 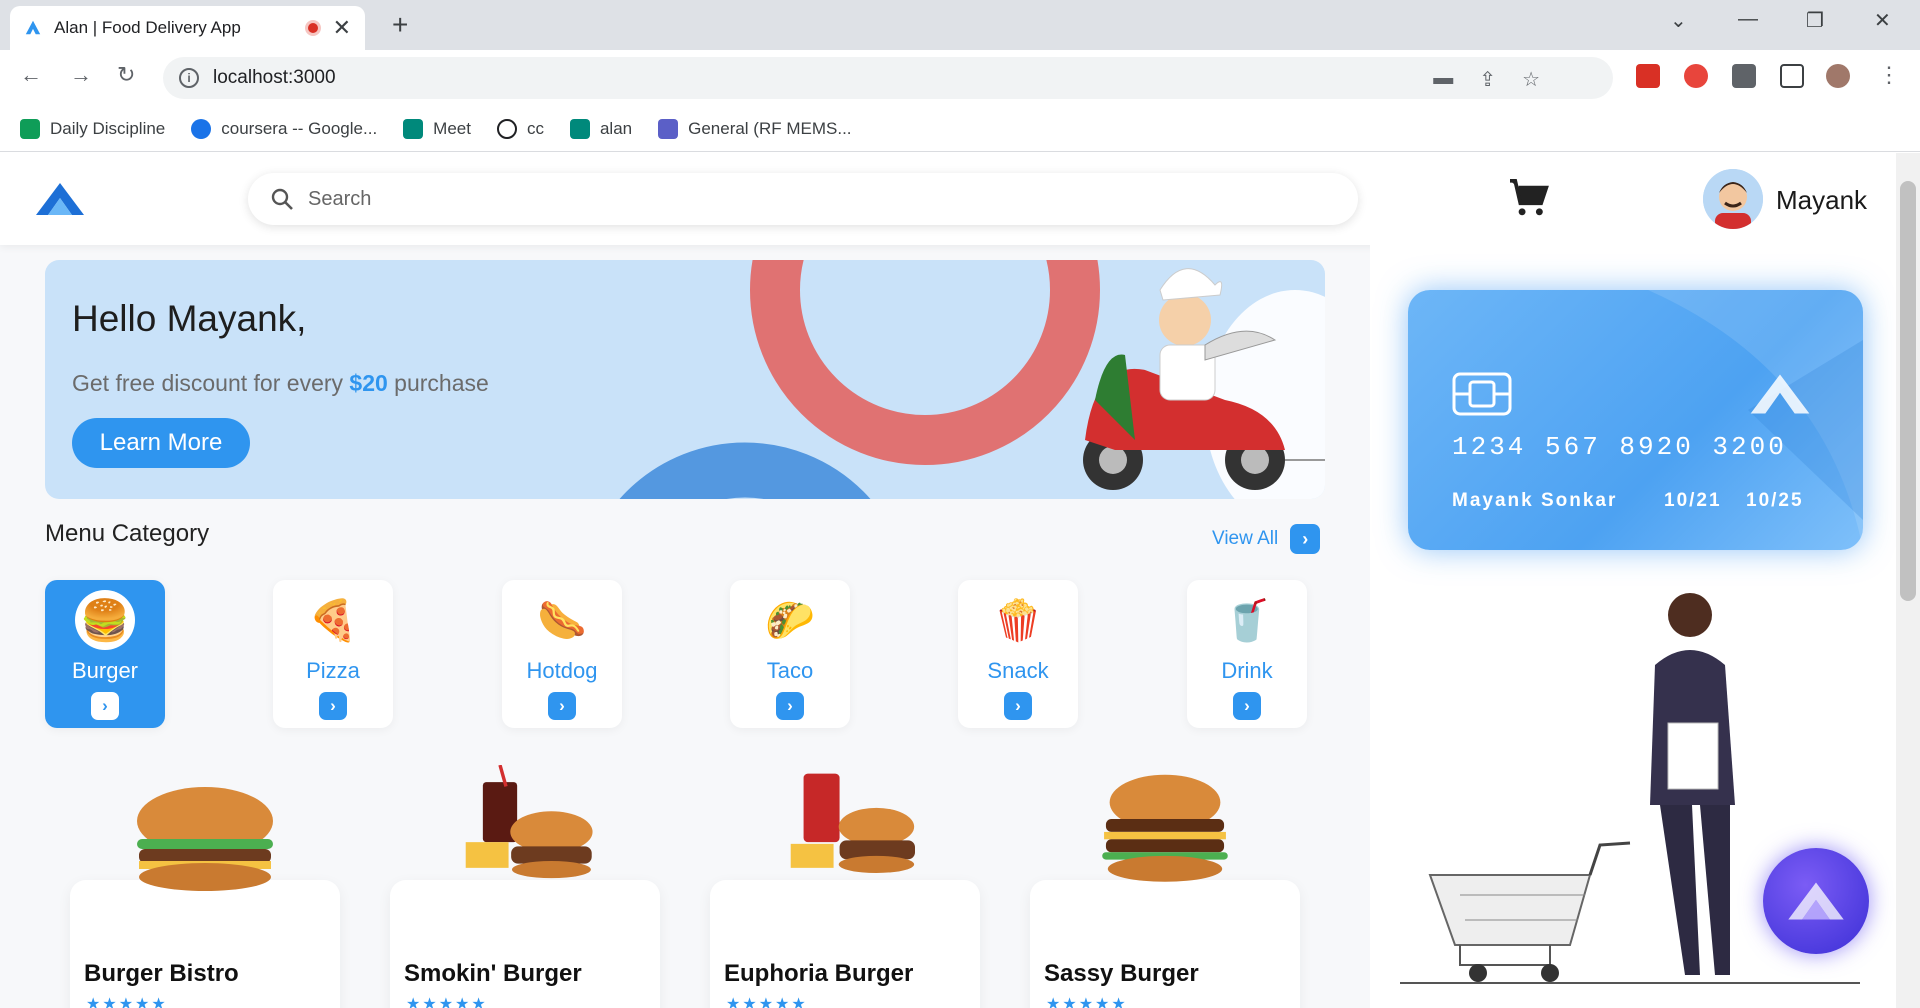 What do you see at coordinates (1247, 620) in the screenshot?
I see `drink-icon: 🥤` at bounding box center [1247, 620].